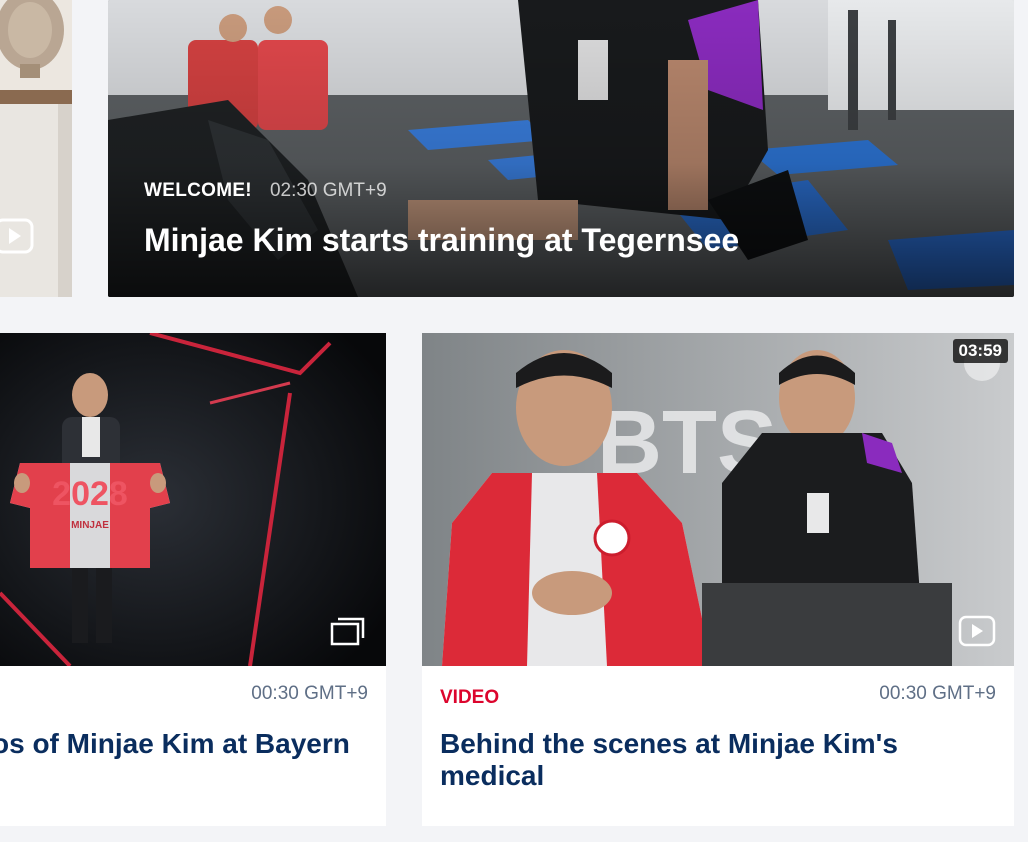  I want to click on hero-timestamp: 02:30 GMT+9, so click(328, 190).